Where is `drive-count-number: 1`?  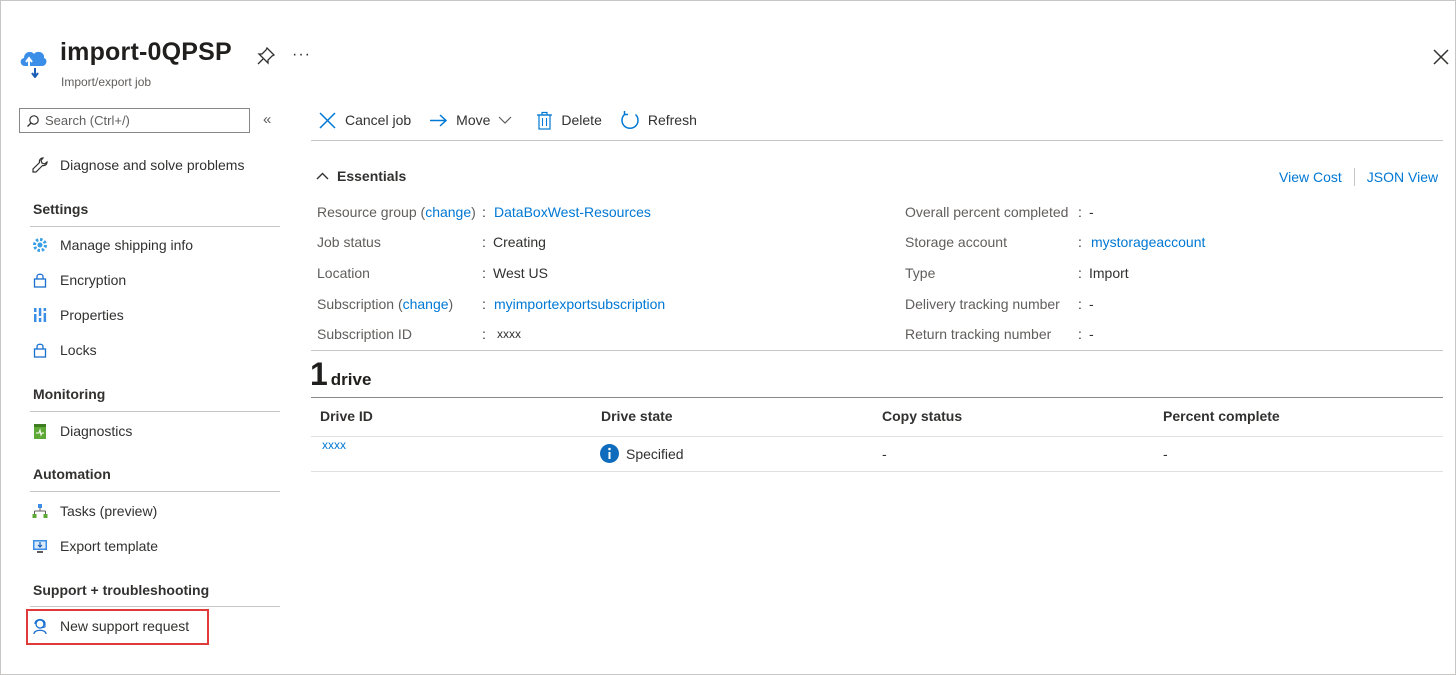 drive-count-number: 1 is located at coordinates (319, 374).